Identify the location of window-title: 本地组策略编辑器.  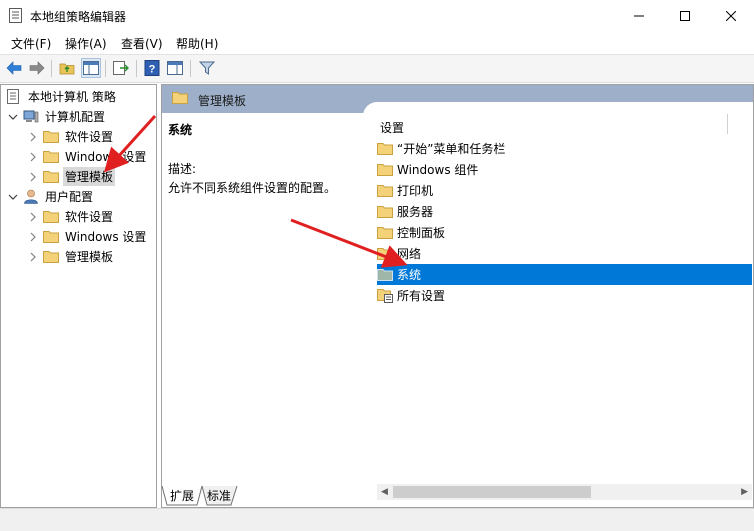
(78, 17).